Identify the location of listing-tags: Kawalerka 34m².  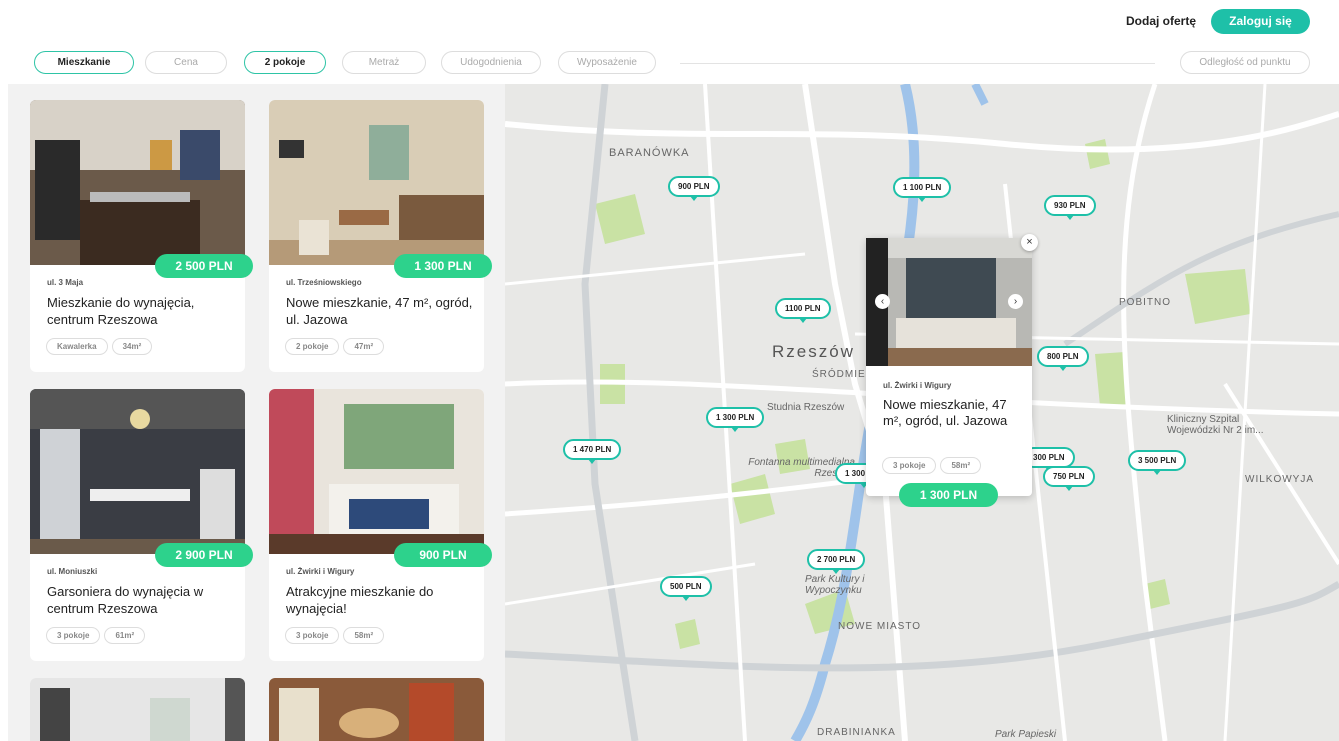
(99, 346).